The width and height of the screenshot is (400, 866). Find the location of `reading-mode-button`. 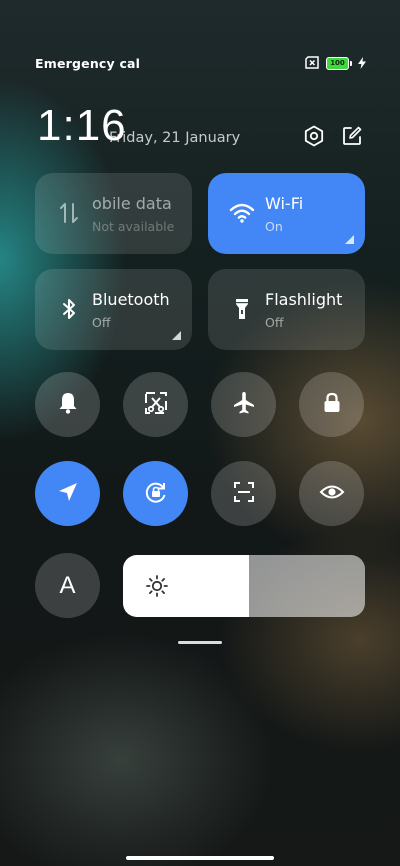

reading-mode-button is located at coordinates (331, 493).